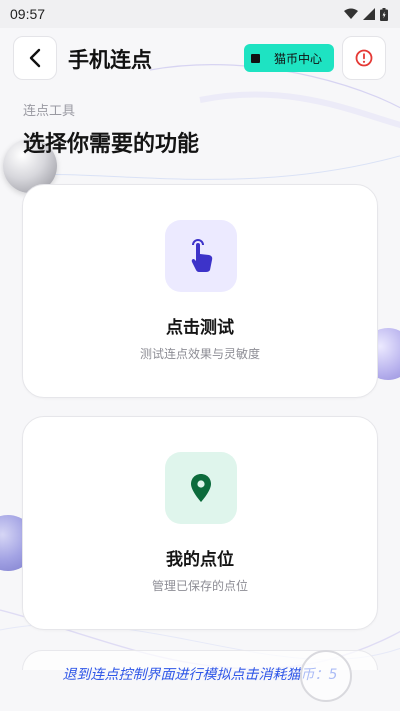 This screenshot has height=711, width=400. Describe the element at coordinates (298, 58) in the screenshot. I see `coin-center-label: 猫币中心` at that location.